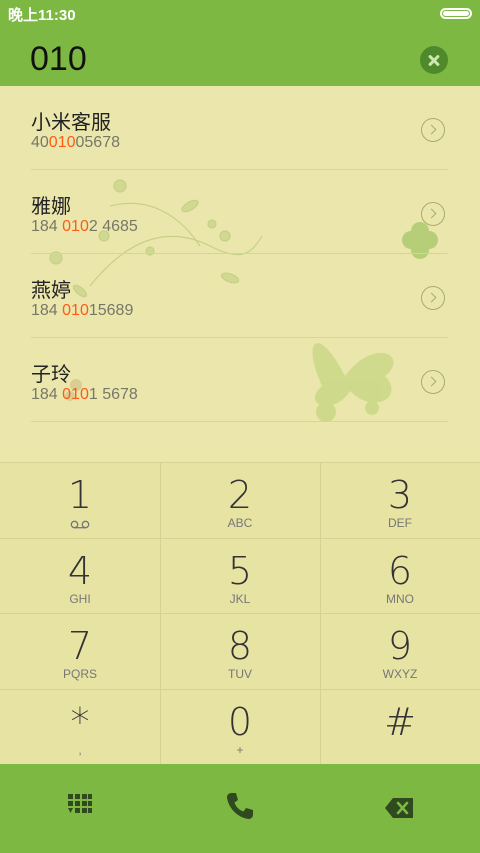 This screenshot has width=480, height=853. Describe the element at coordinates (400, 674) in the screenshot. I see `key-letters: WXYZ` at that location.